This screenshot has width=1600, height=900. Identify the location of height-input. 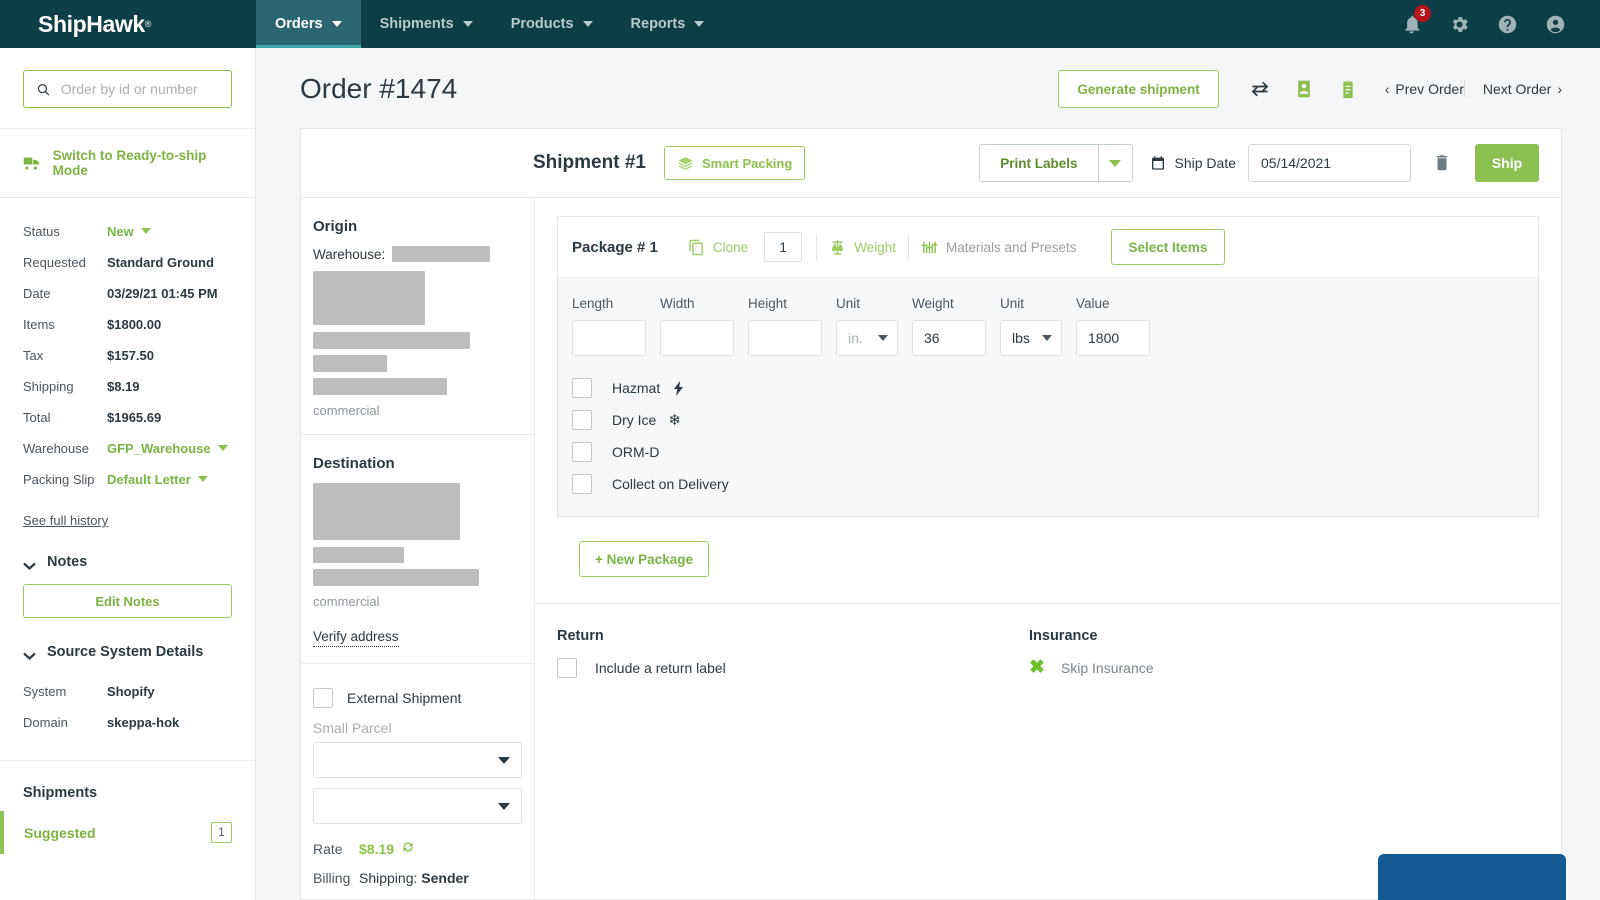
(785, 338).